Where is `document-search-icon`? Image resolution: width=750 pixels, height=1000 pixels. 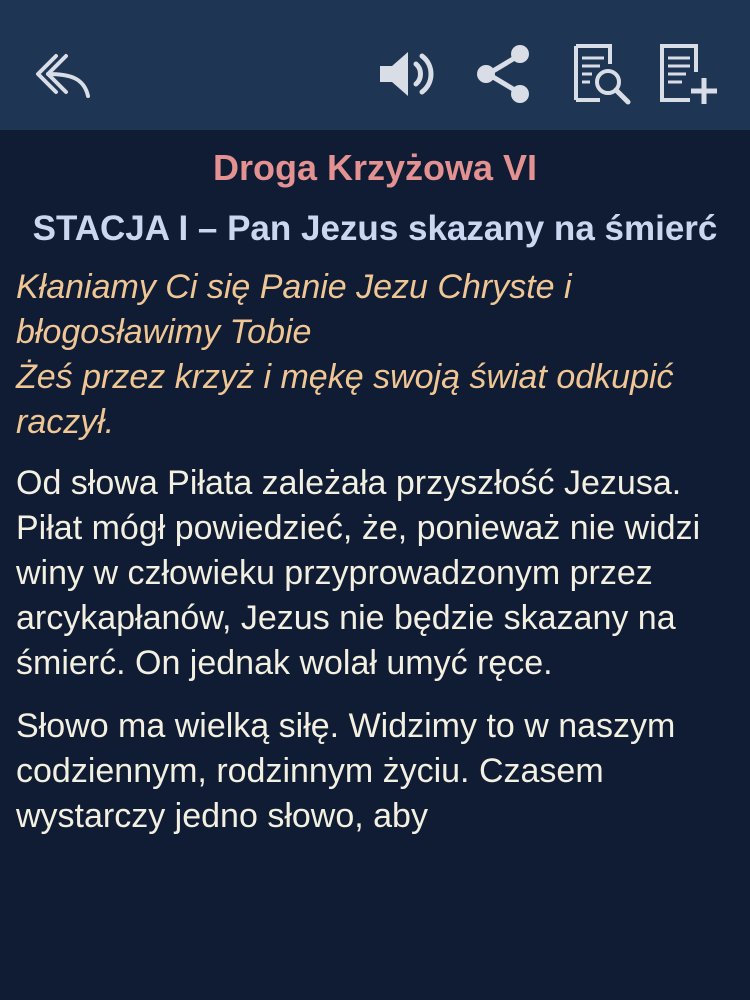 document-search-icon is located at coordinates (602, 74).